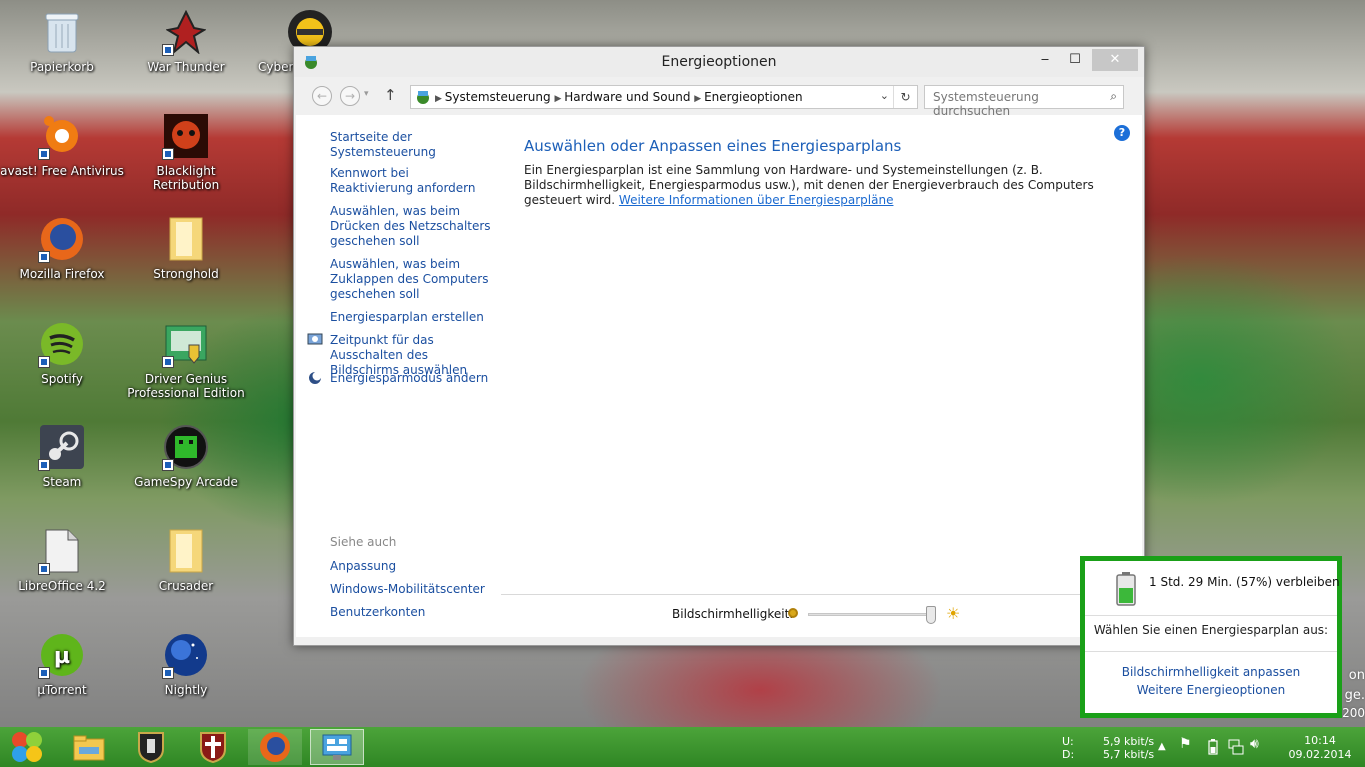 The image size is (1365, 767). Describe the element at coordinates (412, 145) in the screenshot. I see `link-control-panel-home: Startseite der Systemsteuerung` at that location.